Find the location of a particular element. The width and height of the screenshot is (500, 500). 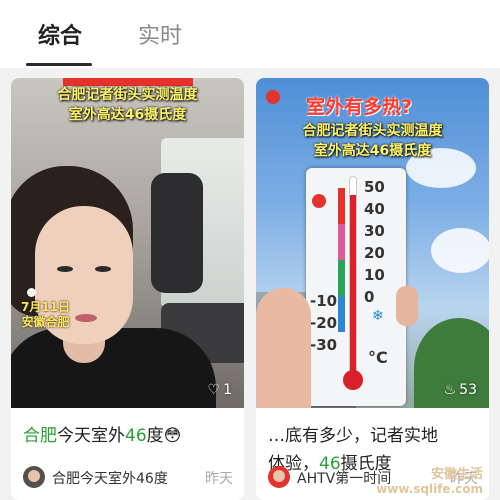

card-meta-1: 合肥今天室外46度 昨天 is located at coordinates (130, 478).